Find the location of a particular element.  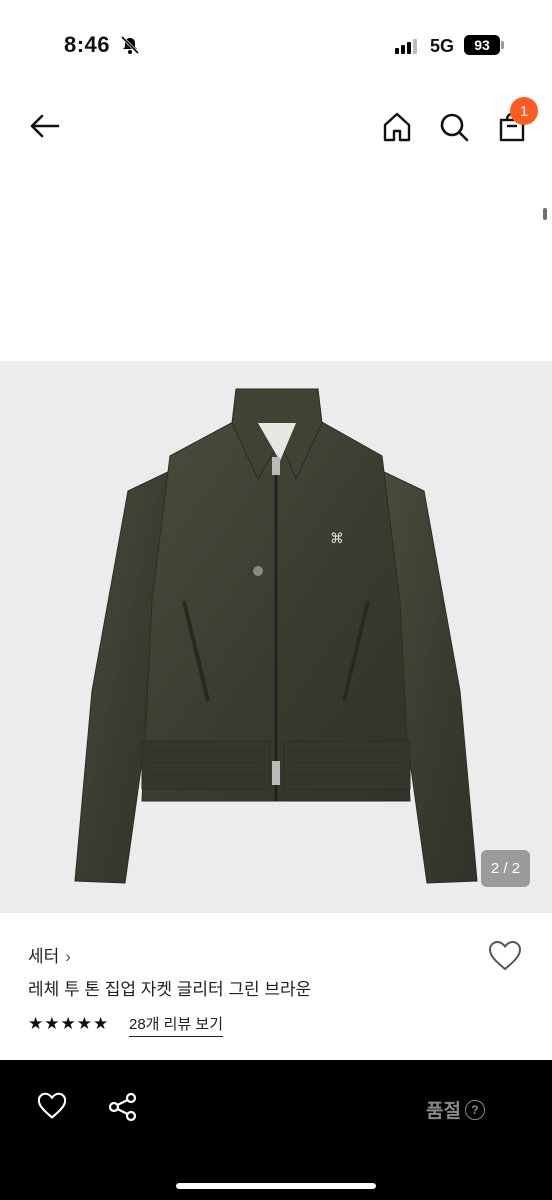

bottom-action-bar is located at coordinates (276, 1130).